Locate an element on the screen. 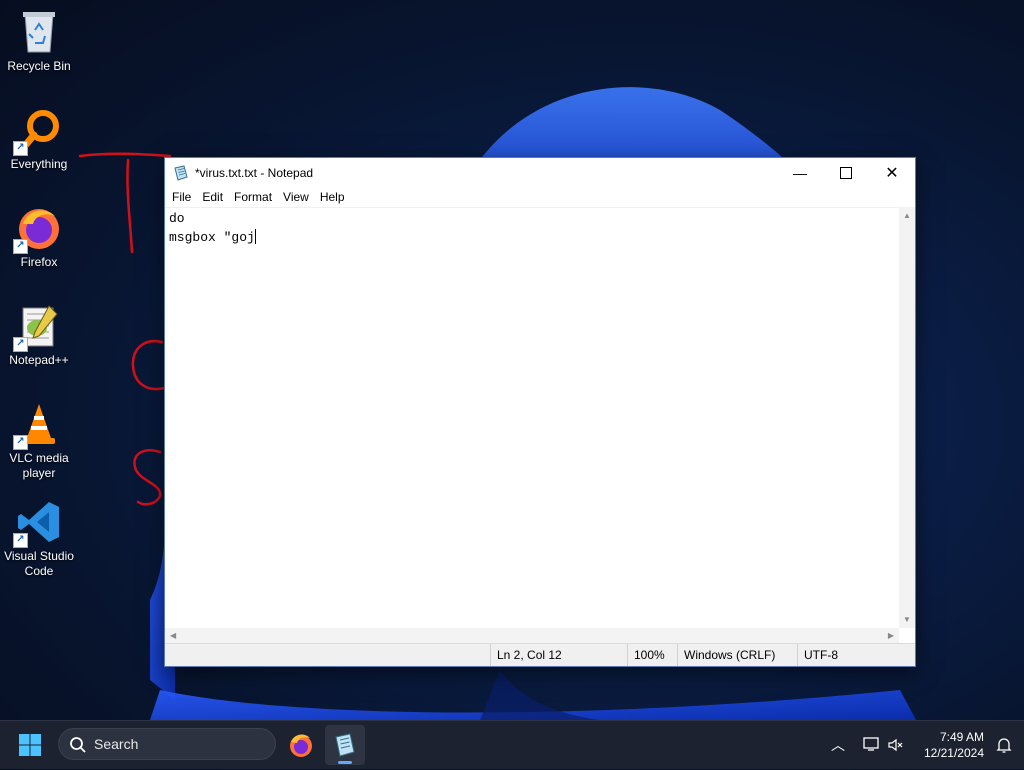  menu-bar: File Edit Format View Help is located at coordinates (540, 197).